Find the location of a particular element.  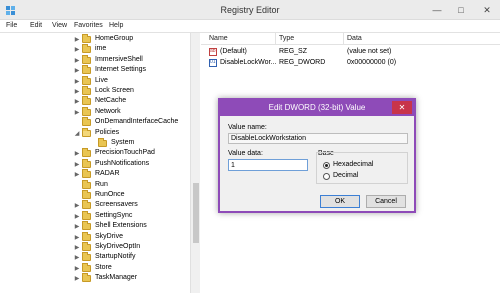

tree-item: ◢ Policies is located at coordinates (95, 133).